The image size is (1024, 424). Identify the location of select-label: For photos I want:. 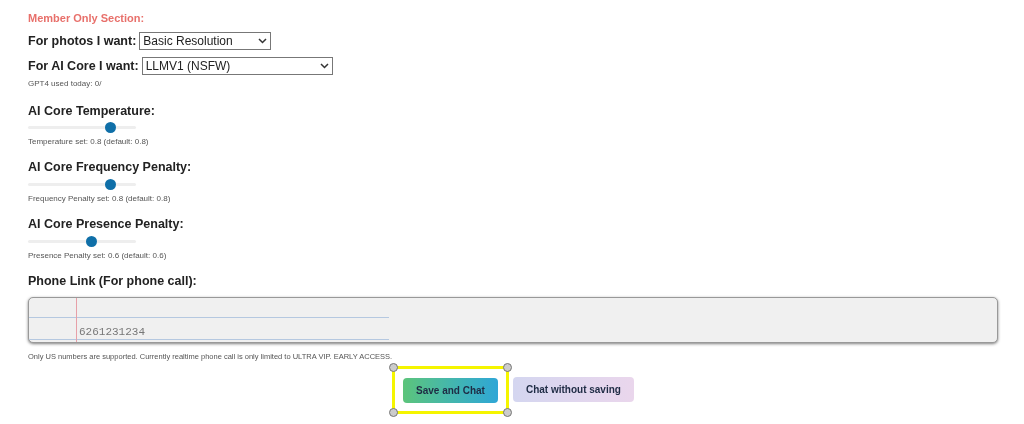
(82, 41).